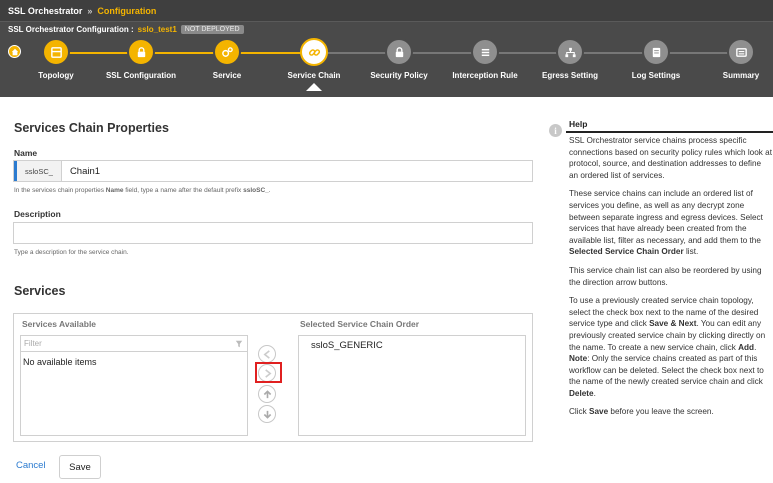 This screenshot has width=773, height=483. What do you see at coordinates (91, 128) in the screenshot?
I see `section-title-properties: Services Chain Properties` at bounding box center [91, 128].